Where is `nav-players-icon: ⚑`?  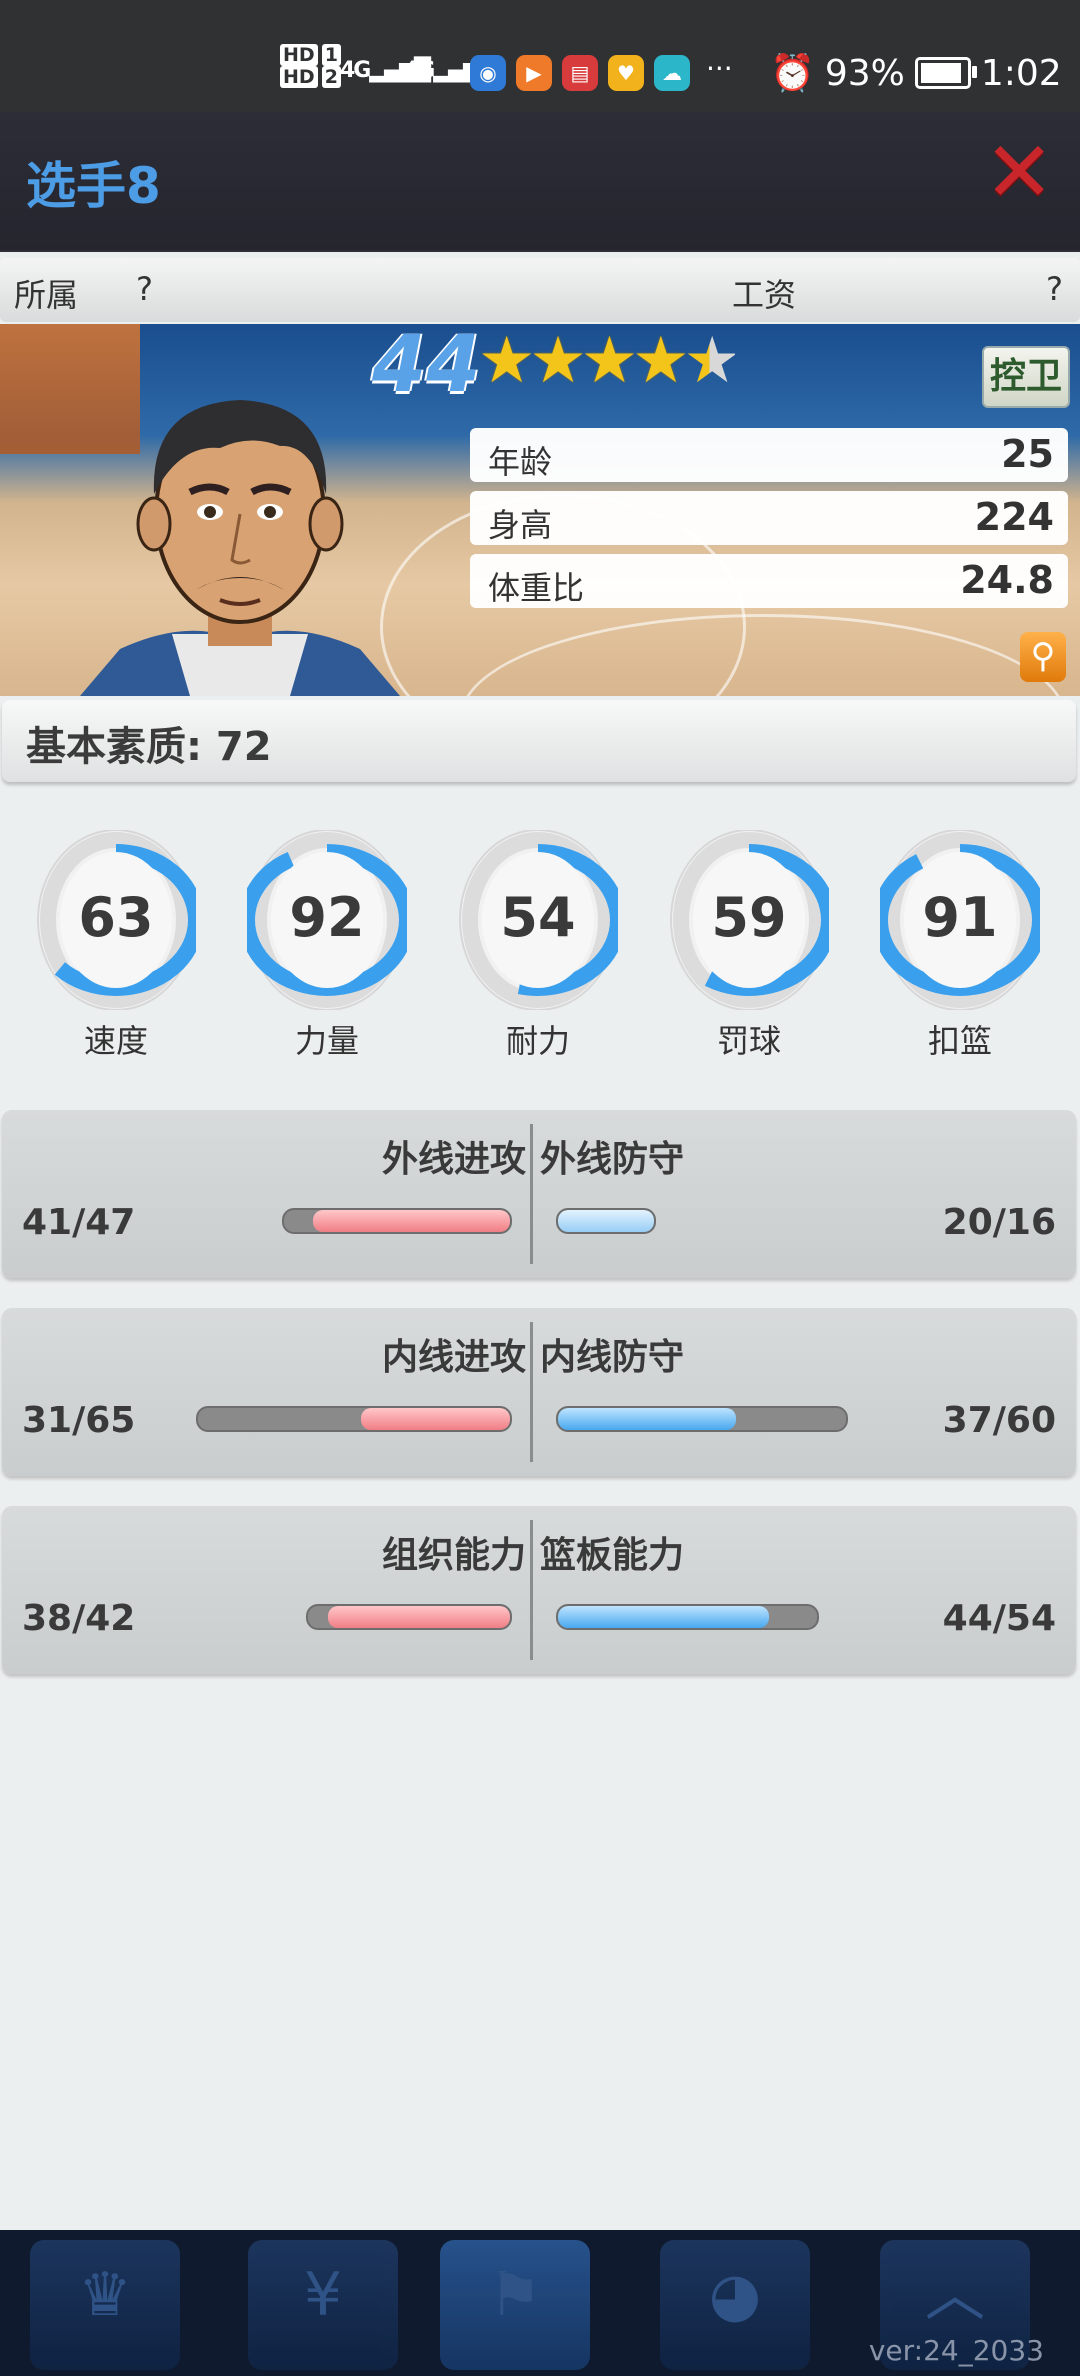
nav-players-icon: ⚑ is located at coordinates (515, 2305).